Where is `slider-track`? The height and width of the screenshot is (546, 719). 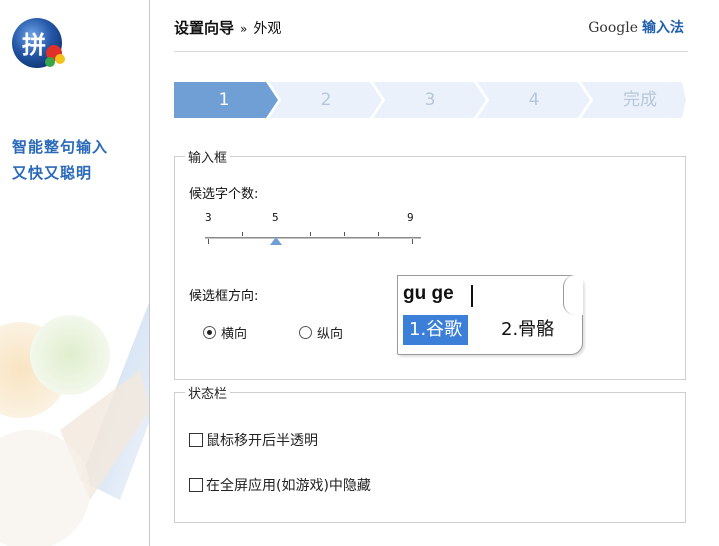 slider-track is located at coordinates (313, 238).